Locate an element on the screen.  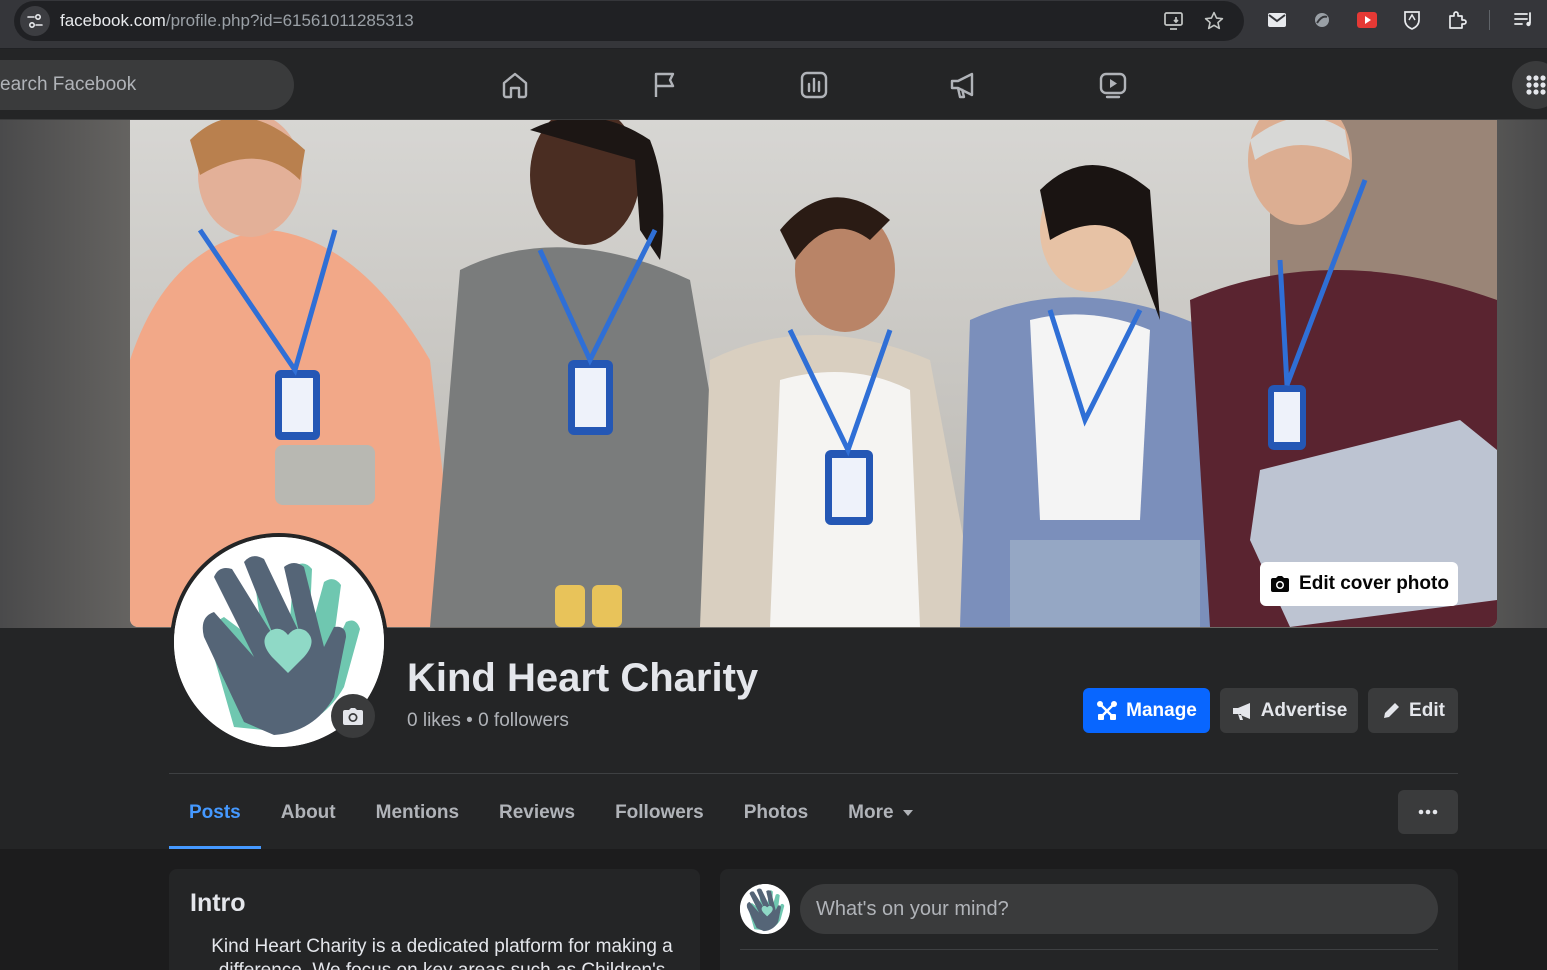
bookmark-star-icon is located at coordinates (1214, 21).